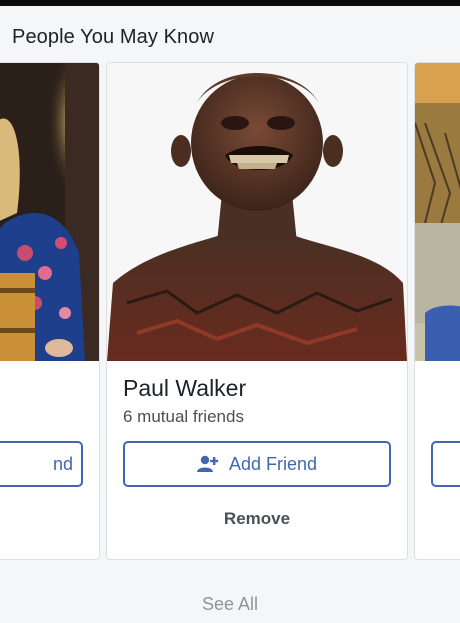  I want to click on add-friend-button-right, so click(445, 464).